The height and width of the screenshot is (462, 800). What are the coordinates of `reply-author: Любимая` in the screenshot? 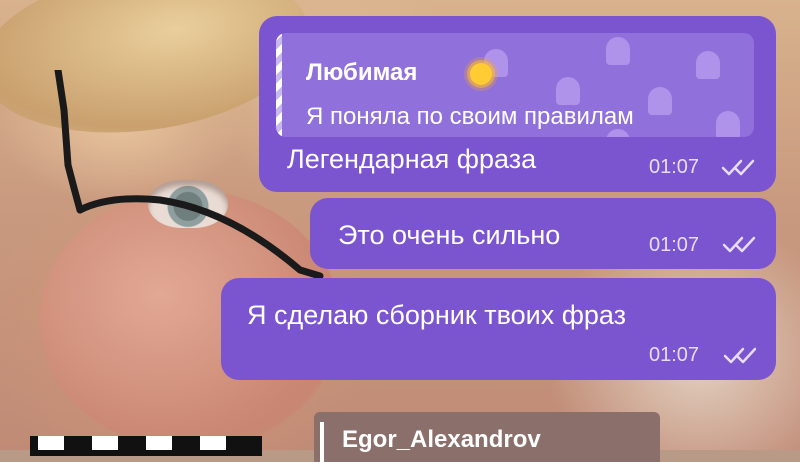 It's located at (362, 72).